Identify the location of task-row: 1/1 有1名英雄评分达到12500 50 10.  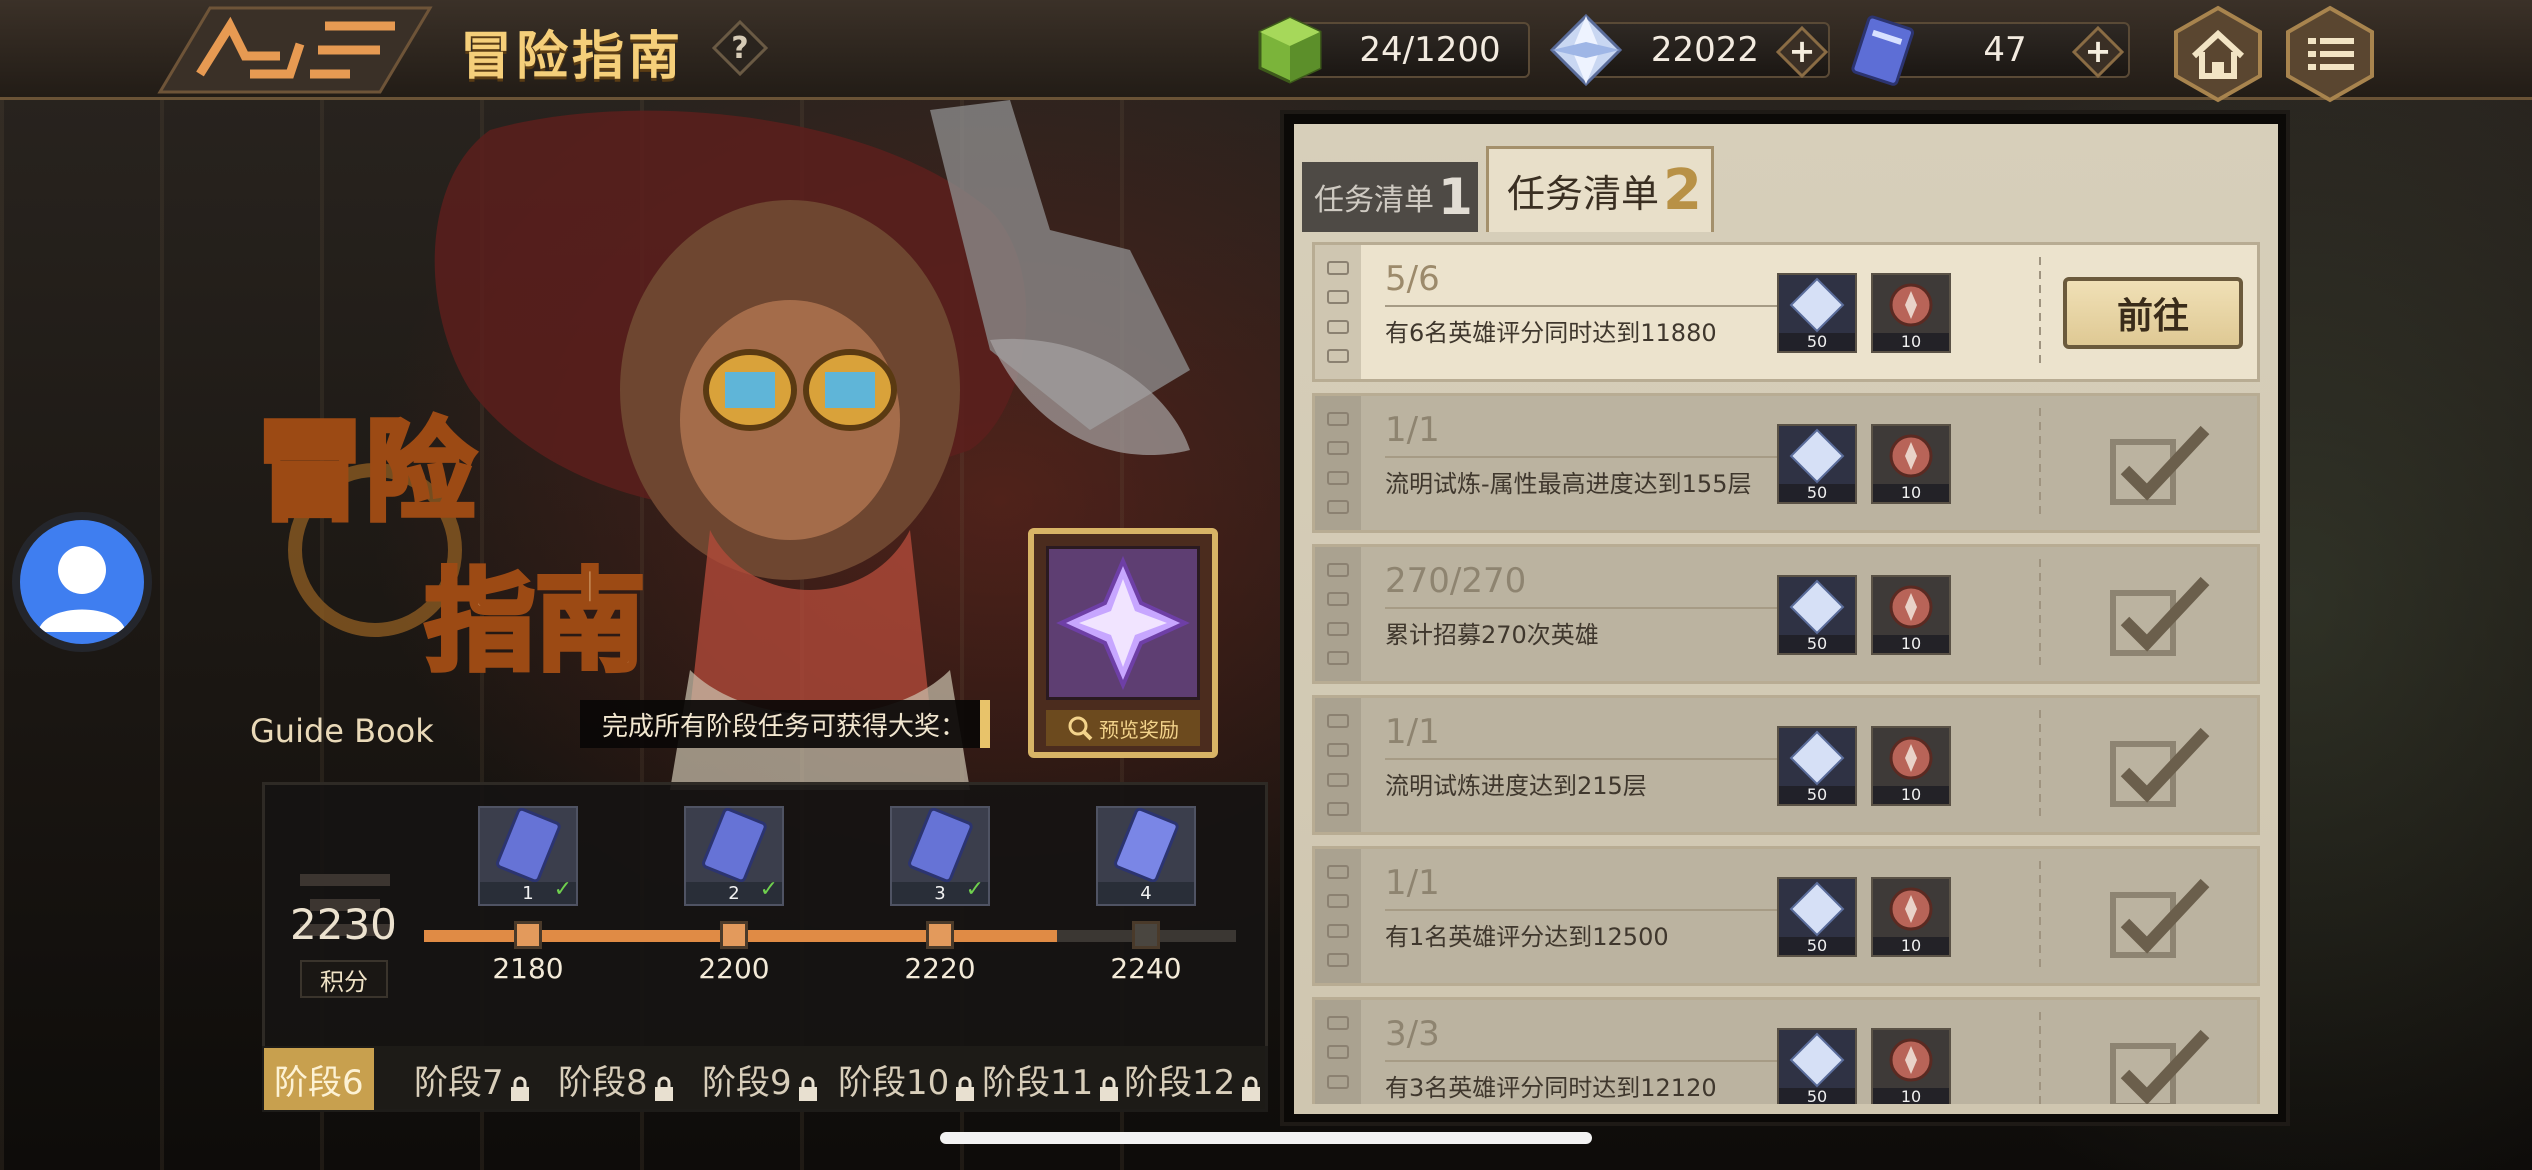
(1786, 916).